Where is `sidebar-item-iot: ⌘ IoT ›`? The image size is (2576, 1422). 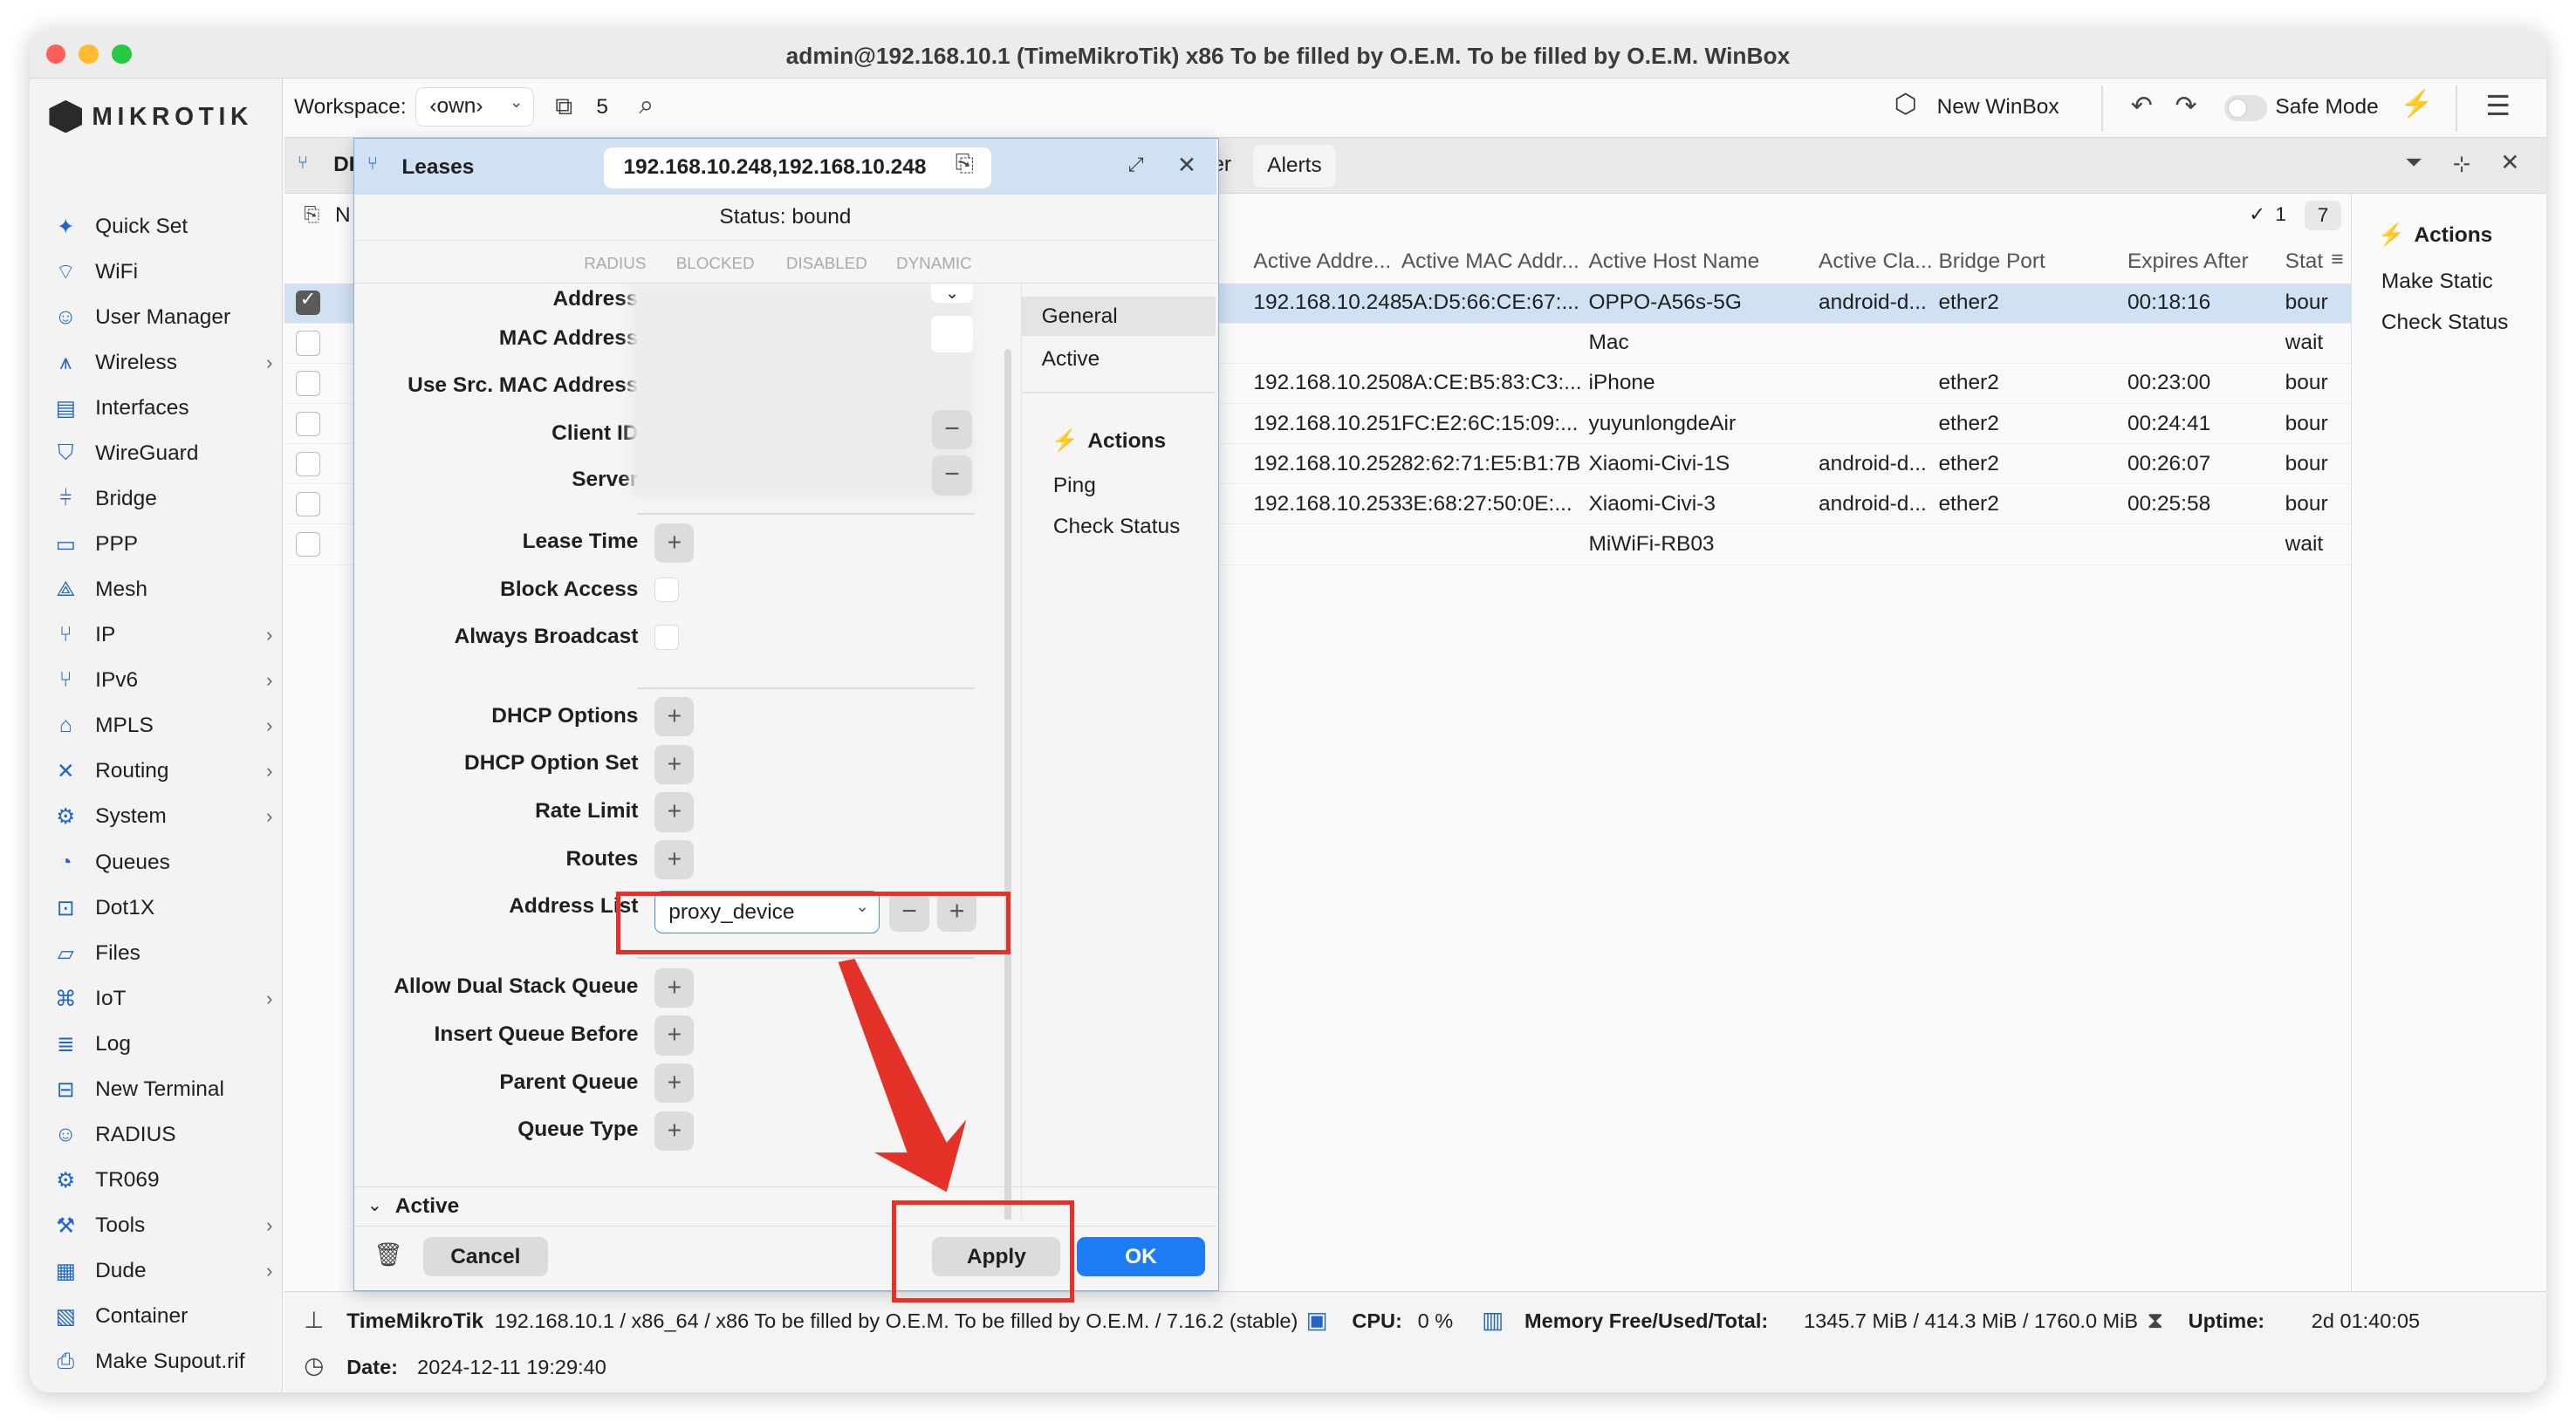
sidebar-item-iot: ⌘ IoT › is located at coordinates (161, 998).